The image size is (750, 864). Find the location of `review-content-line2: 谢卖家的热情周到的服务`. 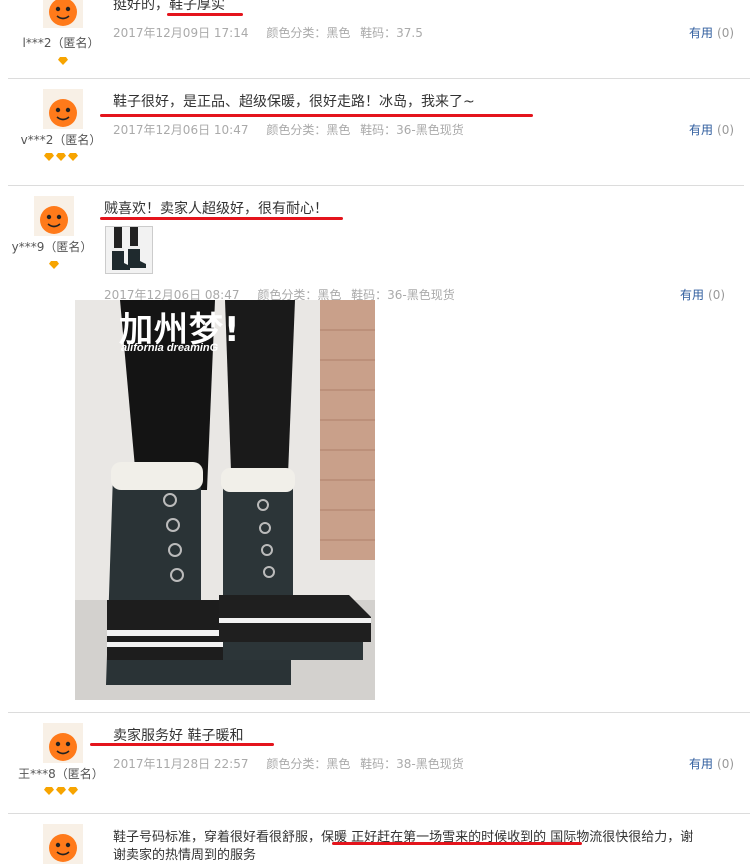

review-content-line2: 谢卖家的热情周到的服务 is located at coordinates (185, 855).